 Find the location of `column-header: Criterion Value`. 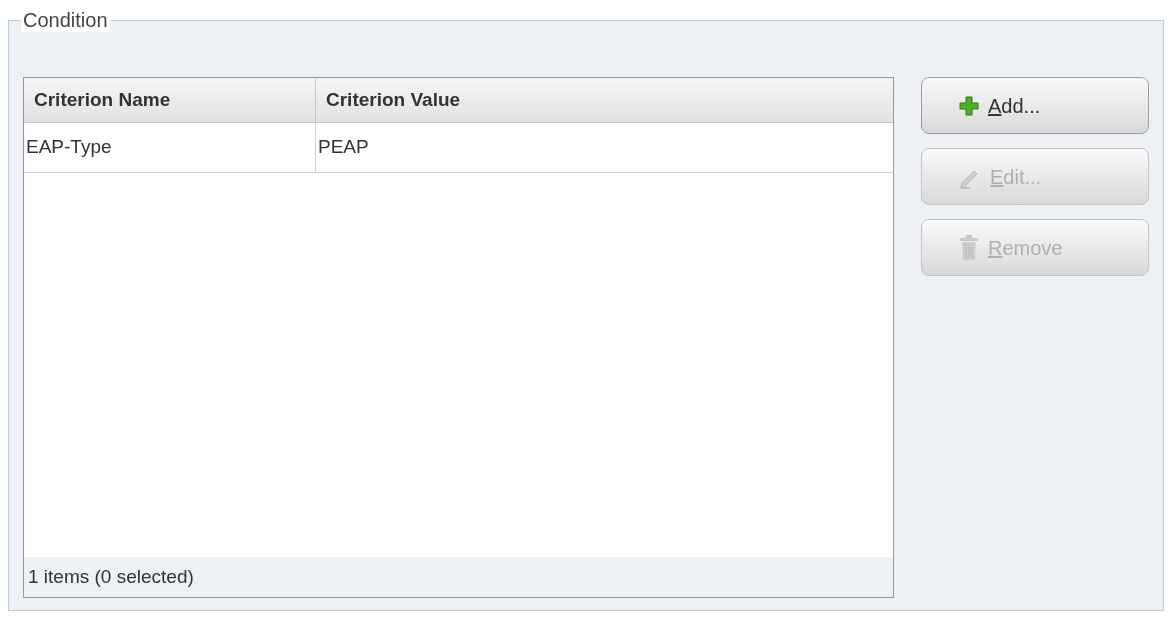

column-header: Criterion Value is located at coordinates (604, 100).